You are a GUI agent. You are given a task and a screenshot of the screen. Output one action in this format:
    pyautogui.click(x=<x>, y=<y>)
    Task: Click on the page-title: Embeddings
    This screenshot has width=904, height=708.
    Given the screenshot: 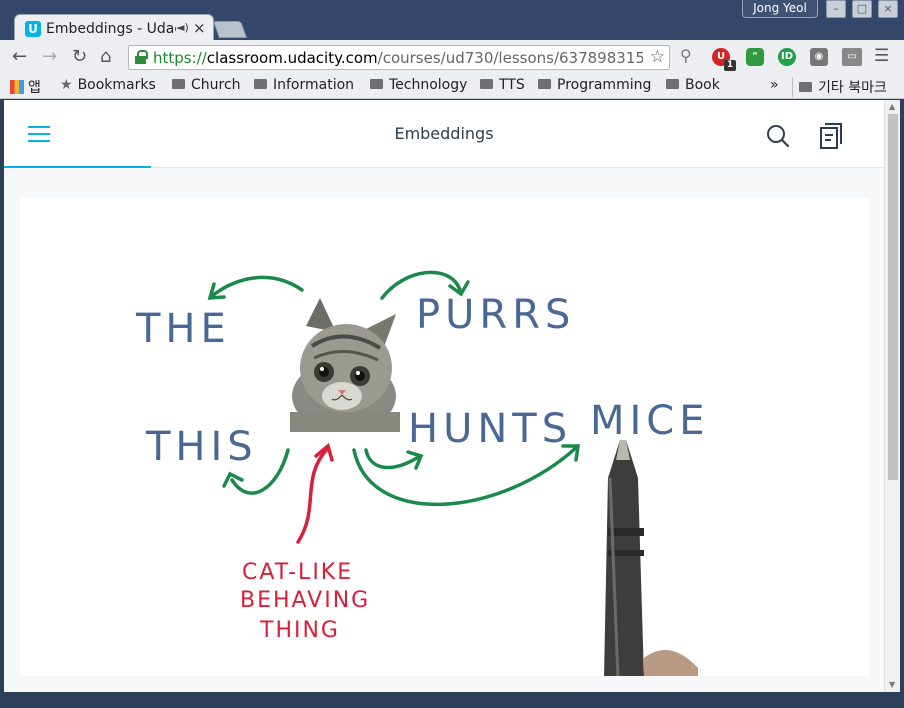 What is the action you would take?
    pyautogui.click(x=444, y=133)
    